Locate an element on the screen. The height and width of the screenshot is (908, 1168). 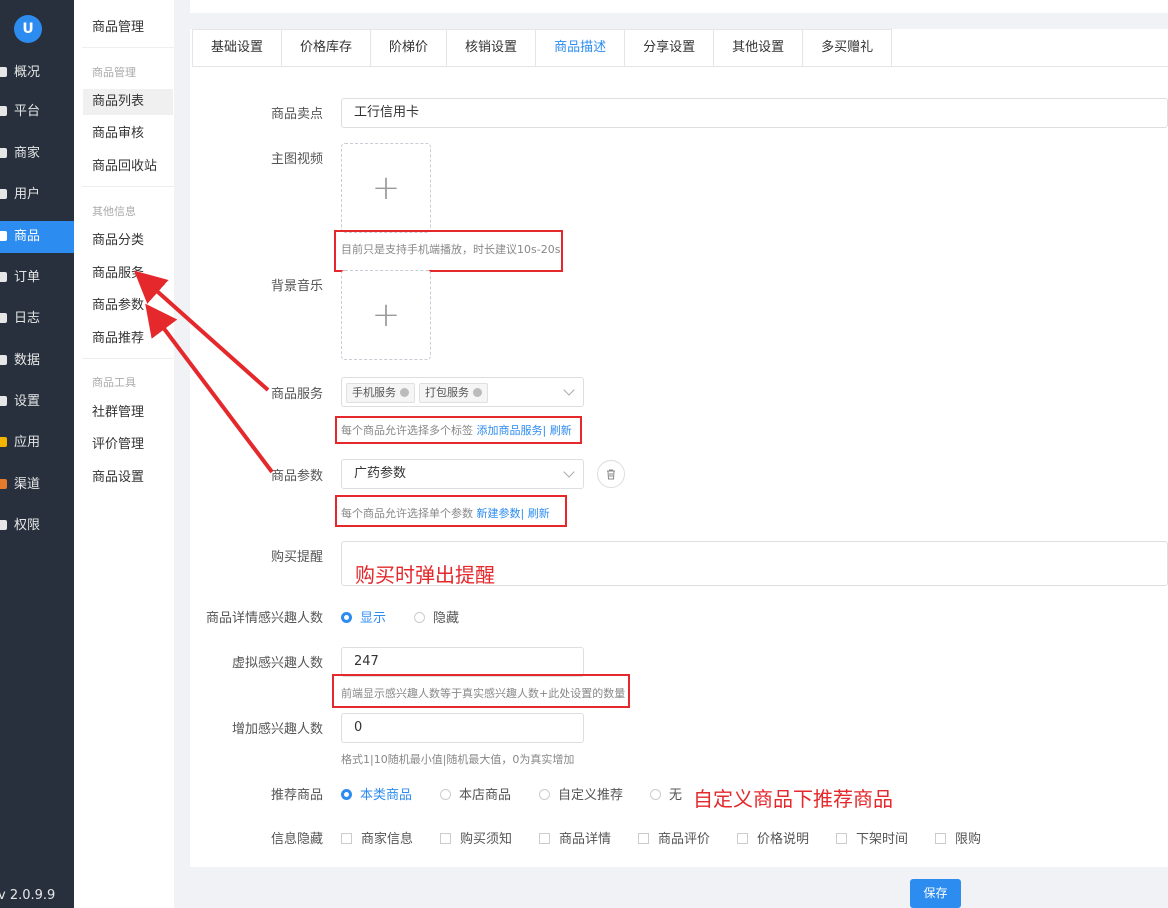
rail-item-platform: 平台 is located at coordinates (37, 112).